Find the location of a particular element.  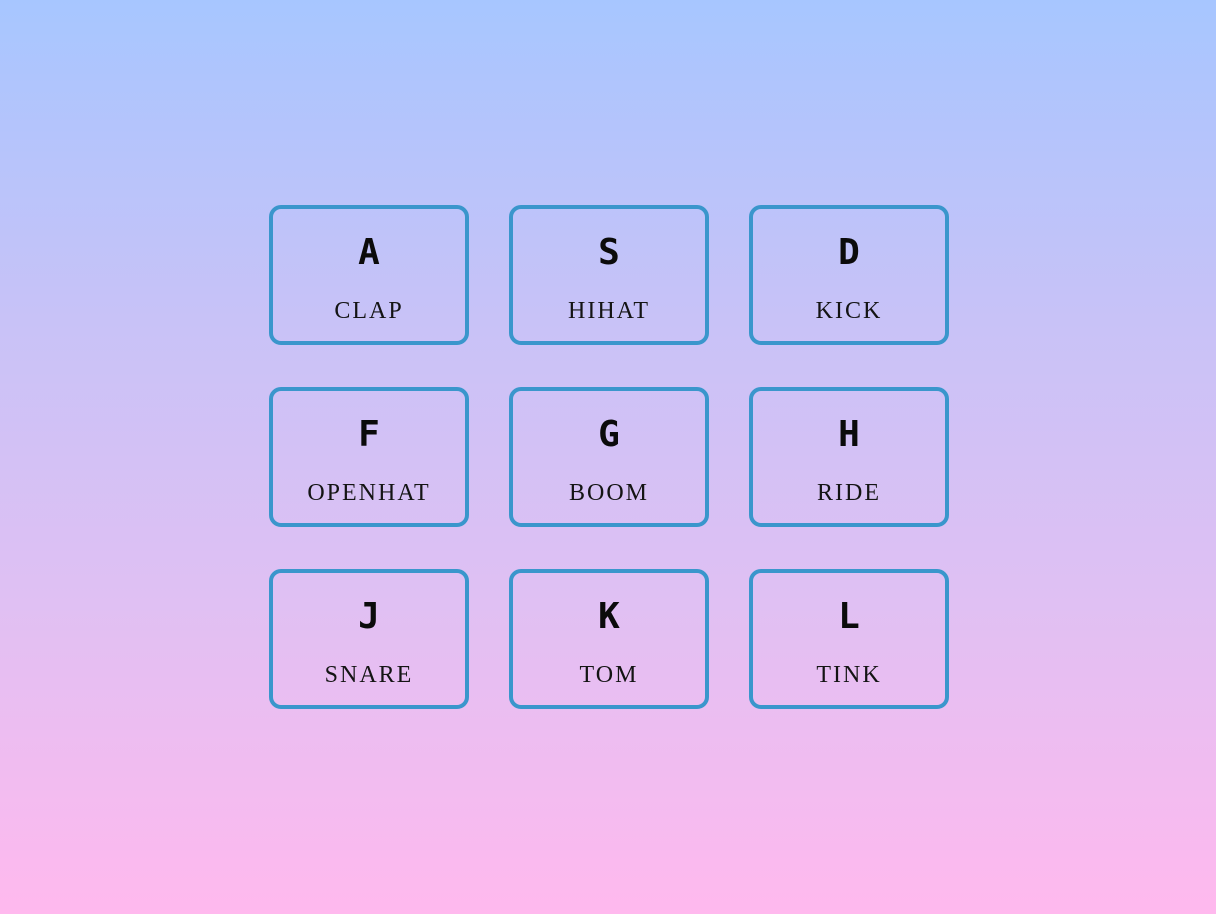

pad-key-label: H is located at coordinates (849, 434).